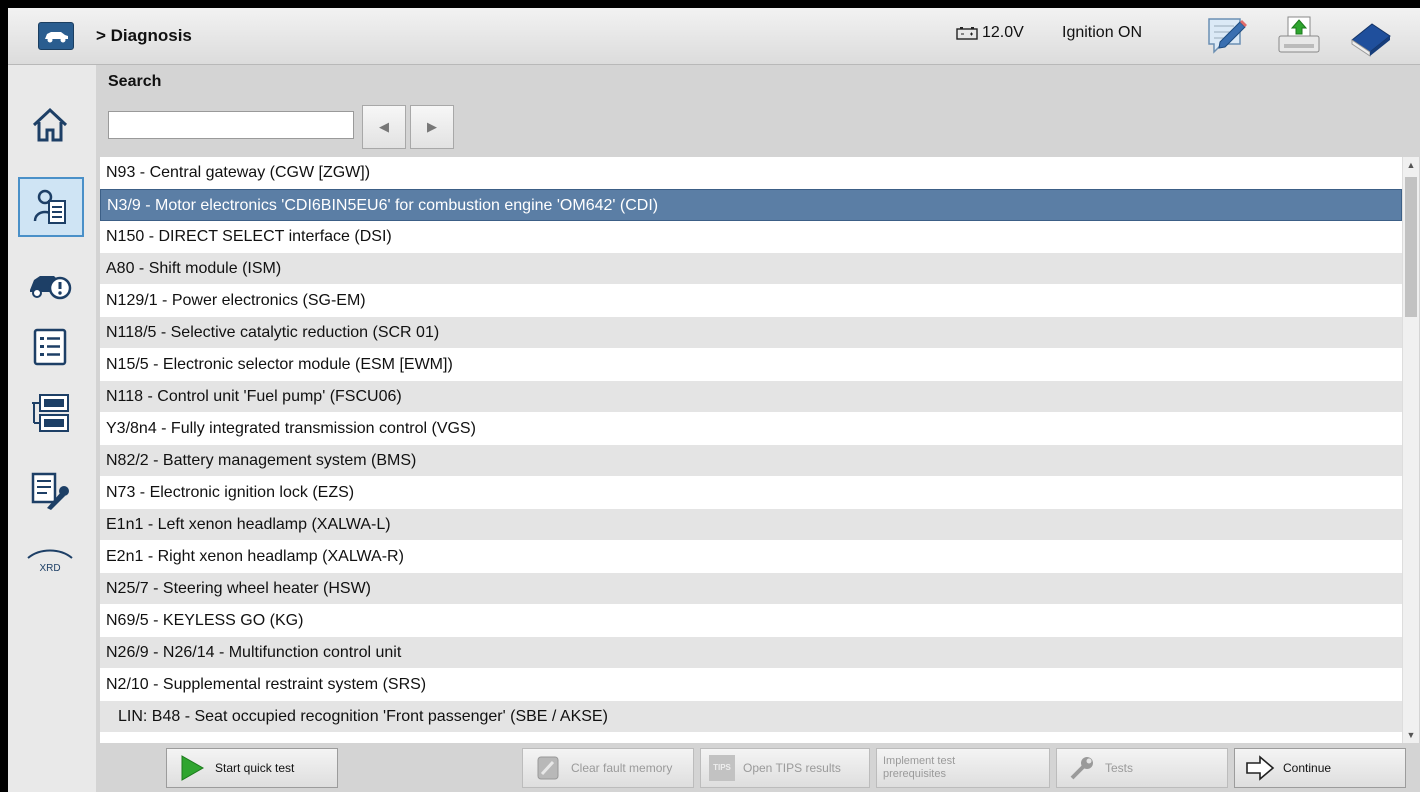 The image size is (1420, 792). I want to click on car-warning-icon, so click(51, 288).